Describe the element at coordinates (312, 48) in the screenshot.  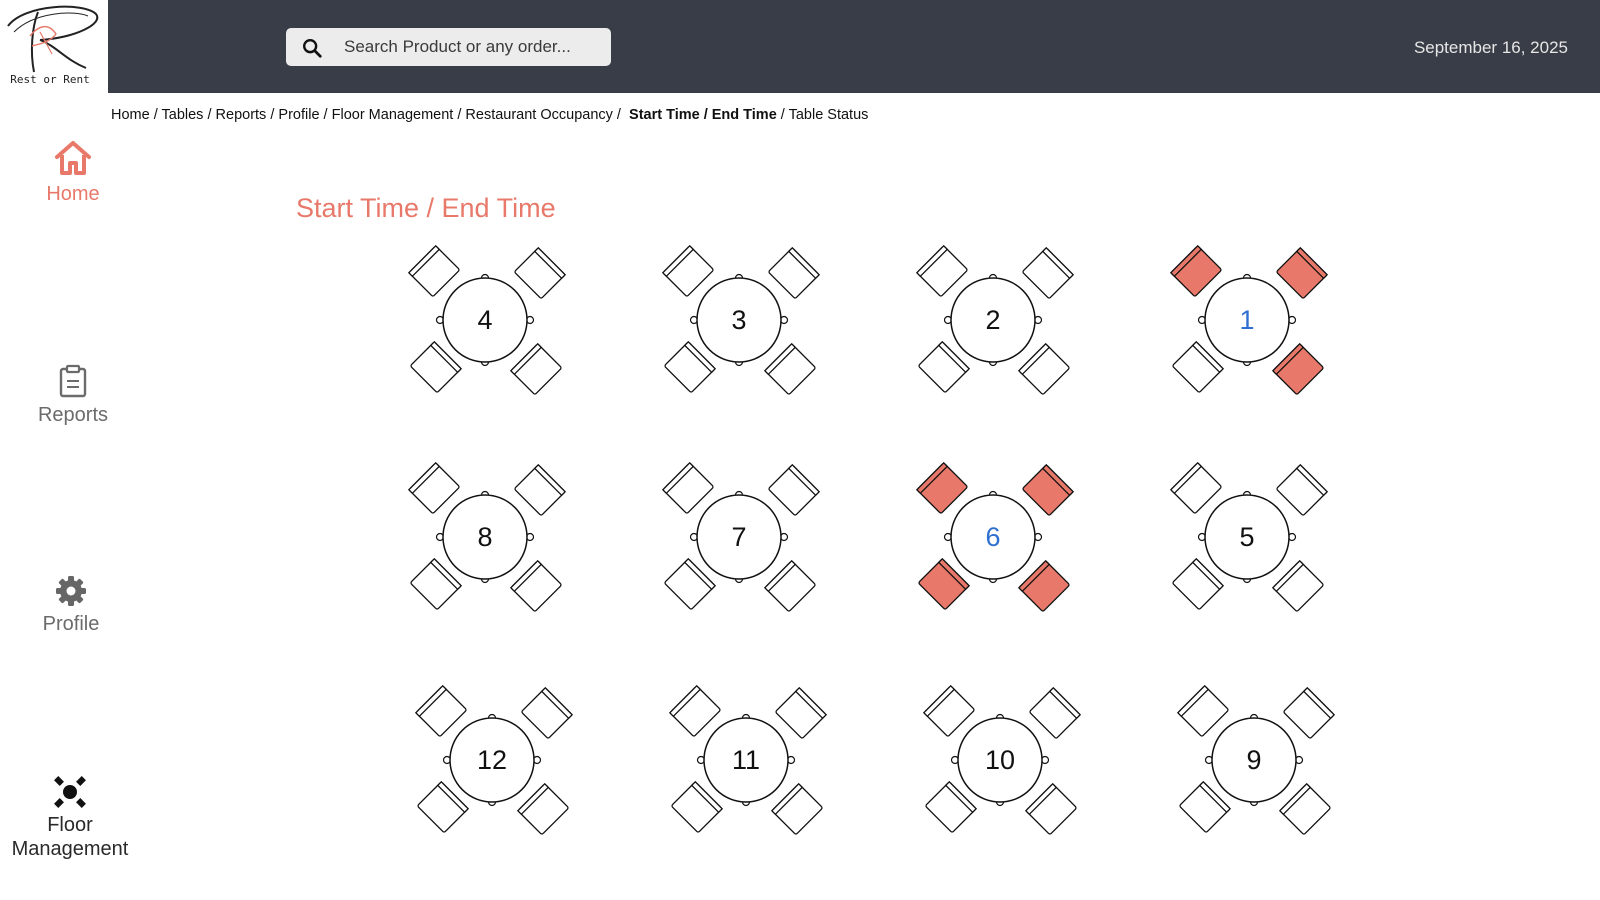
I see `search-icon` at that location.